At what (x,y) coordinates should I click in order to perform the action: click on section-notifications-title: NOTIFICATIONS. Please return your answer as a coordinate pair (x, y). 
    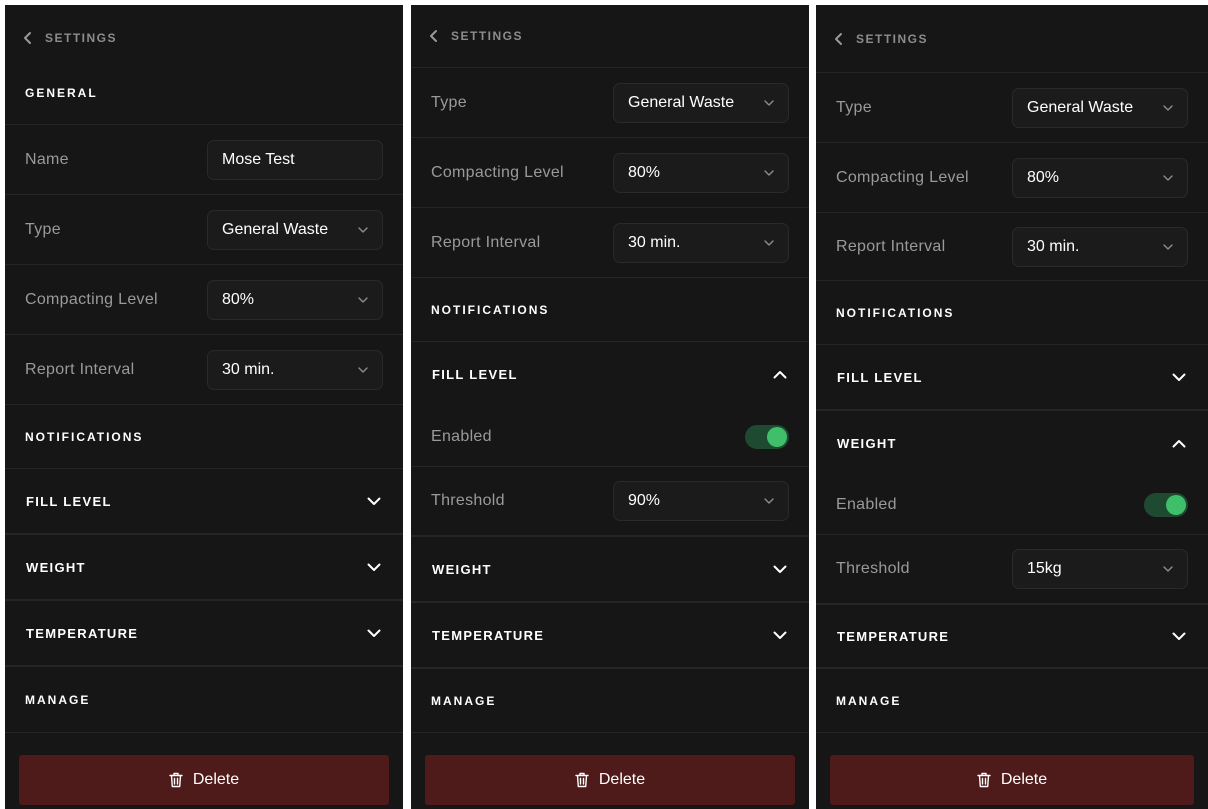
    Looking at the image, I should click on (204, 437).